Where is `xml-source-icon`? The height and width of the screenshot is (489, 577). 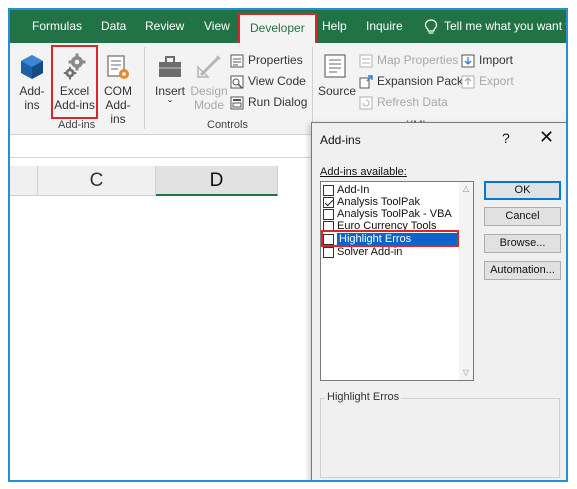 xml-source-icon is located at coordinates (335, 66).